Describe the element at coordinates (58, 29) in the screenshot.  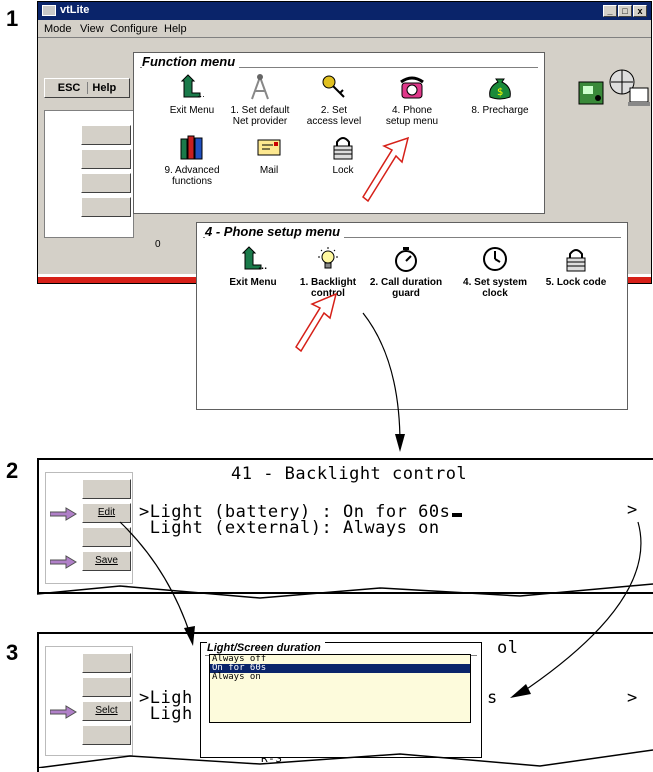
I see `menu-mode: Mode` at that location.